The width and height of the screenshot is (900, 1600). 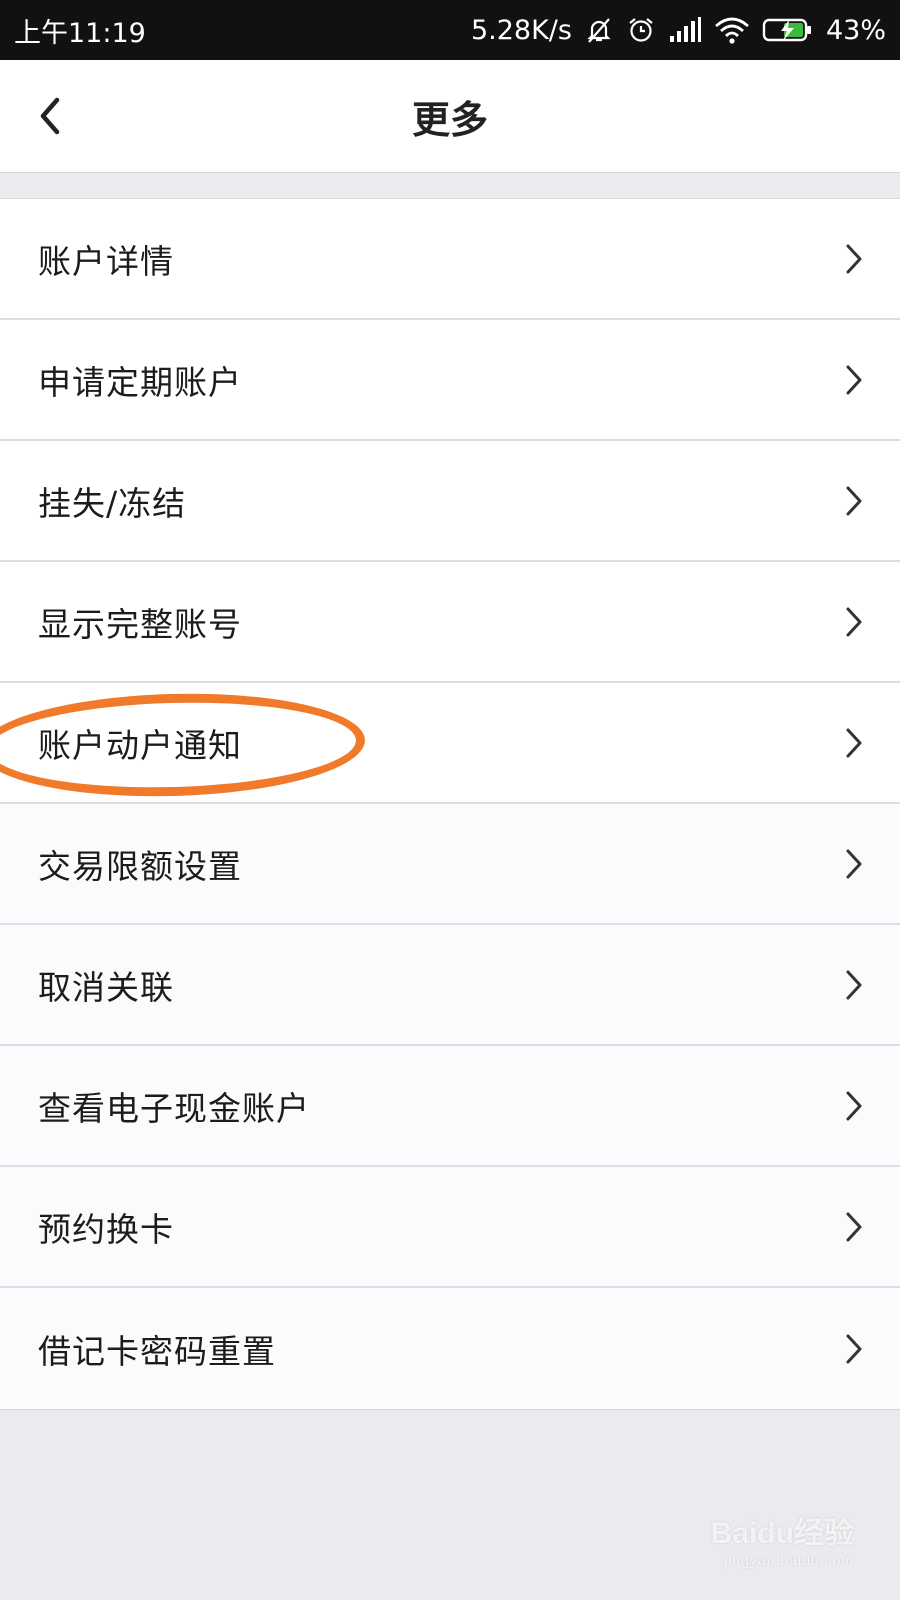 I want to click on network-speed: 5.28K/s, so click(x=521, y=30).